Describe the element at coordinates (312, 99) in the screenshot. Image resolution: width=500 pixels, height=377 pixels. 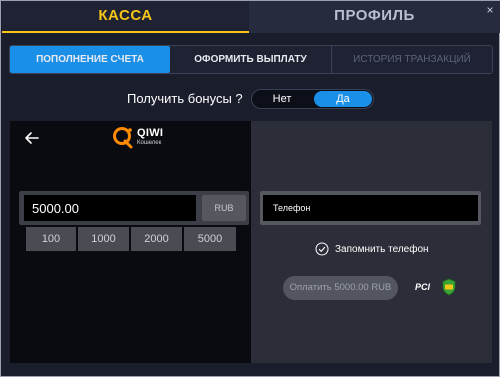
I see `bonus-toggle: Нет Да` at that location.